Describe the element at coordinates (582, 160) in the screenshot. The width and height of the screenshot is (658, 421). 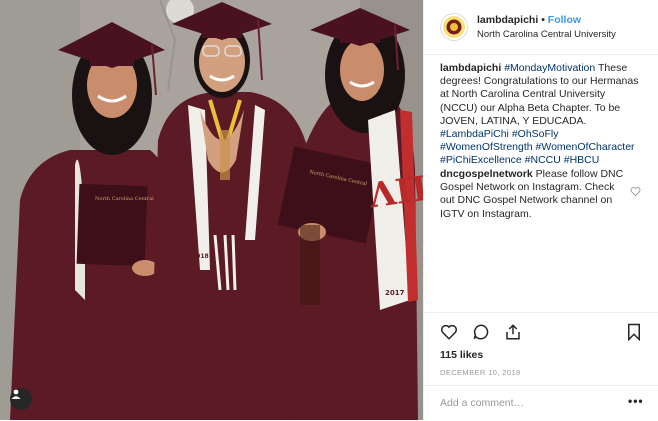
I see `hashtag-link: #HBCU` at that location.